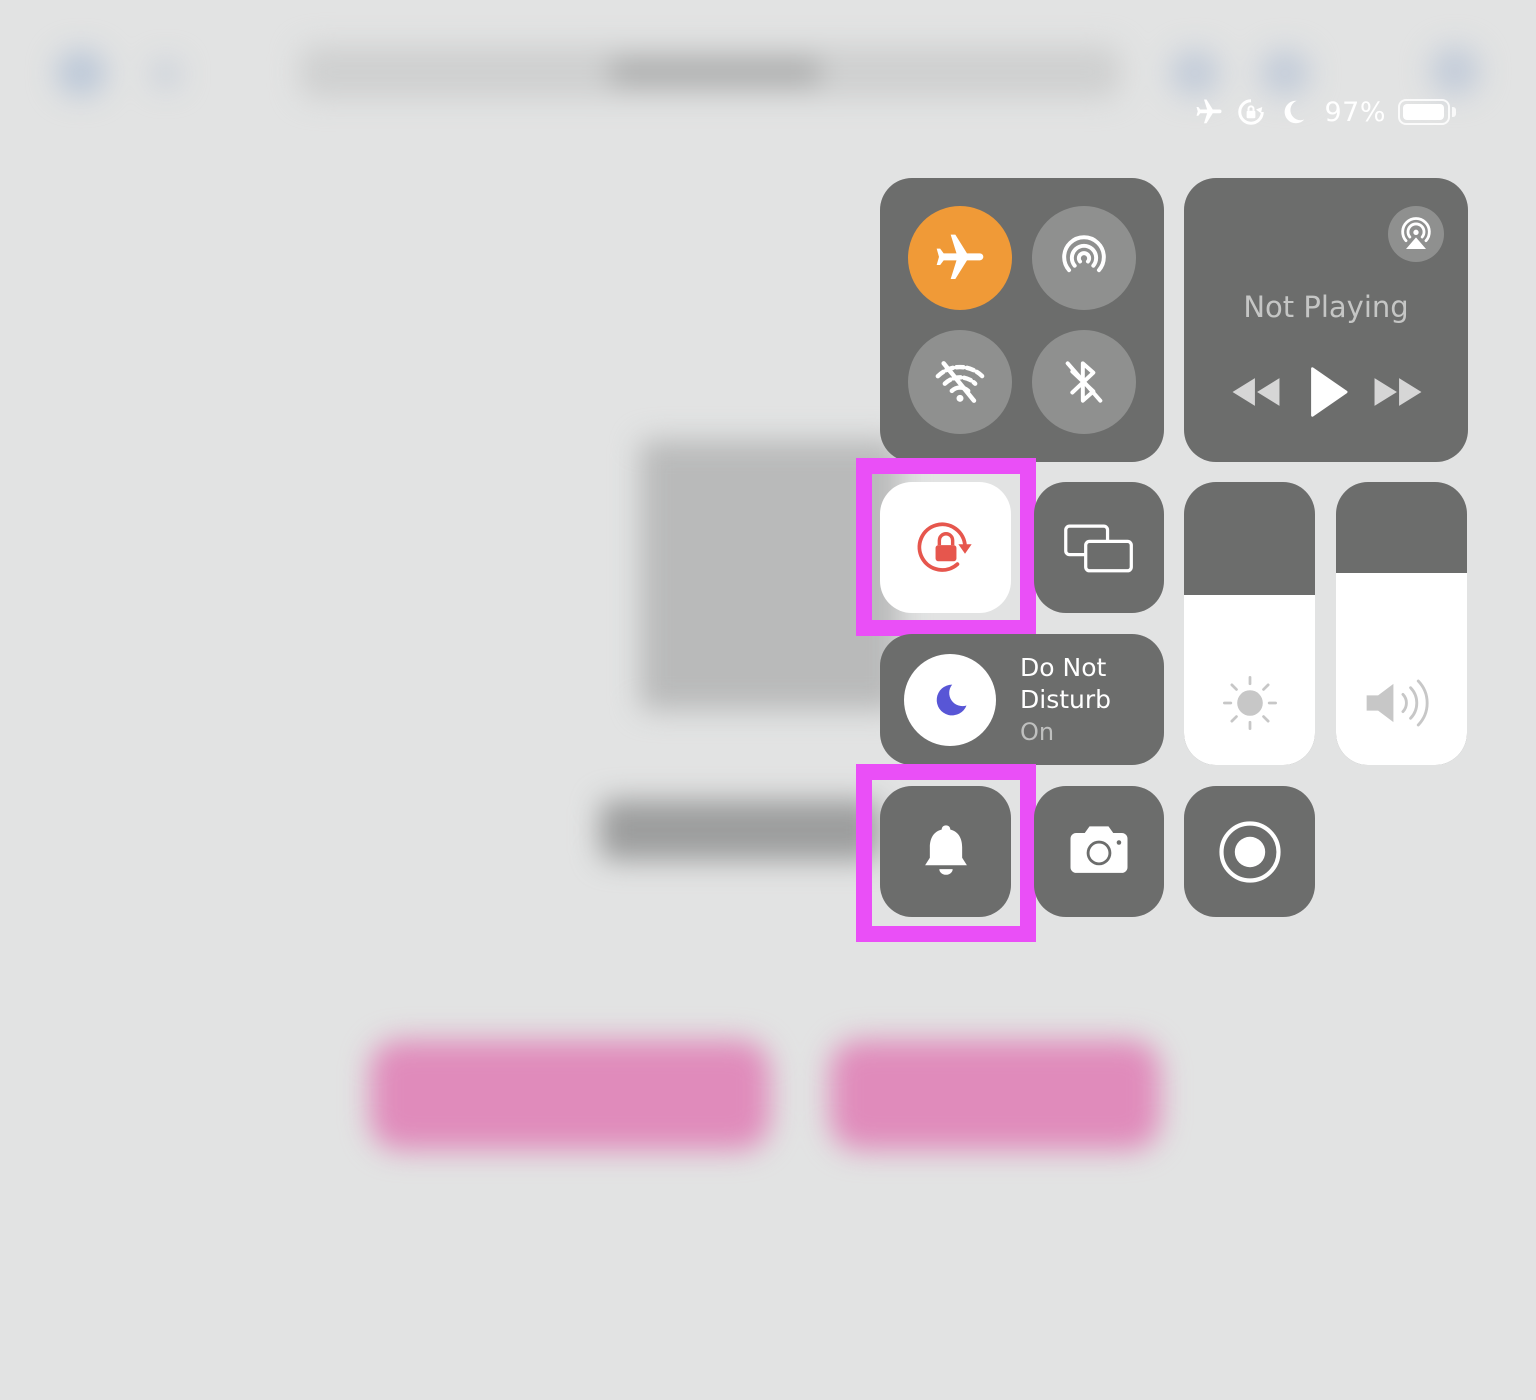 The height and width of the screenshot is (1400, 1536). I want to click on bg-qr-code, so click(770, 575).